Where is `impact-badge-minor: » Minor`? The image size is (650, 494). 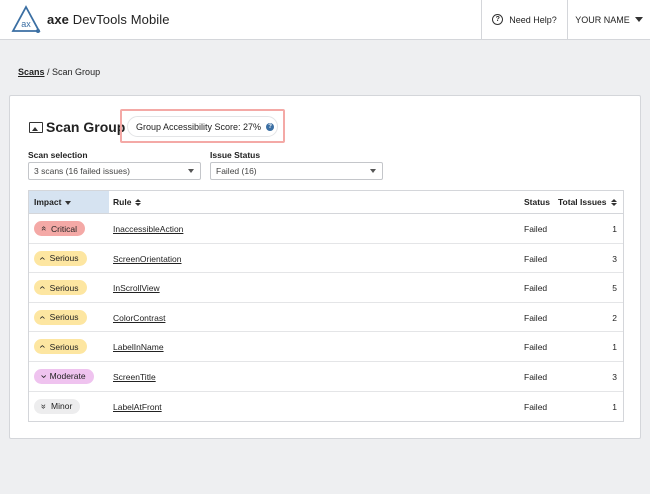
impact-badge-minor: » Minor is located at coordinates (57, 406).